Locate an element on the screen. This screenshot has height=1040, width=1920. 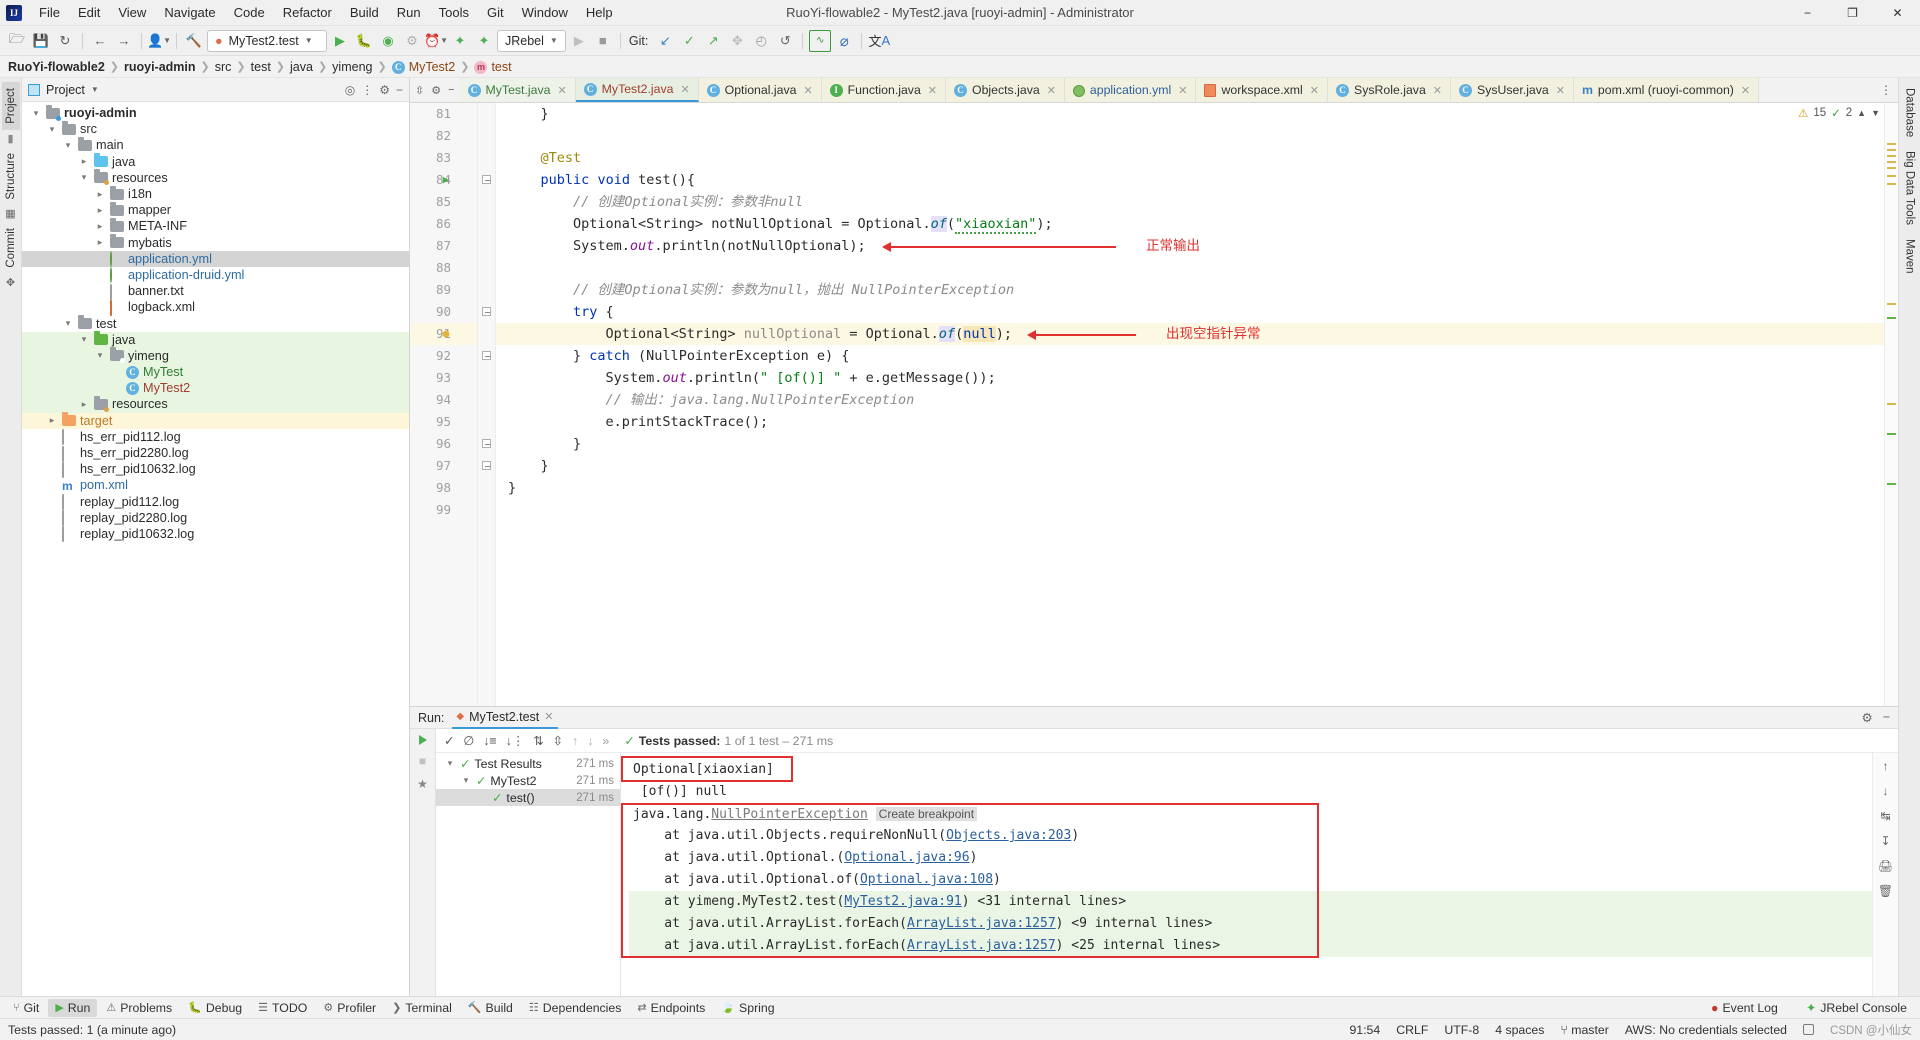
editor-tab: C SysRole.java ✕ is located at coordinates (1389, 90).